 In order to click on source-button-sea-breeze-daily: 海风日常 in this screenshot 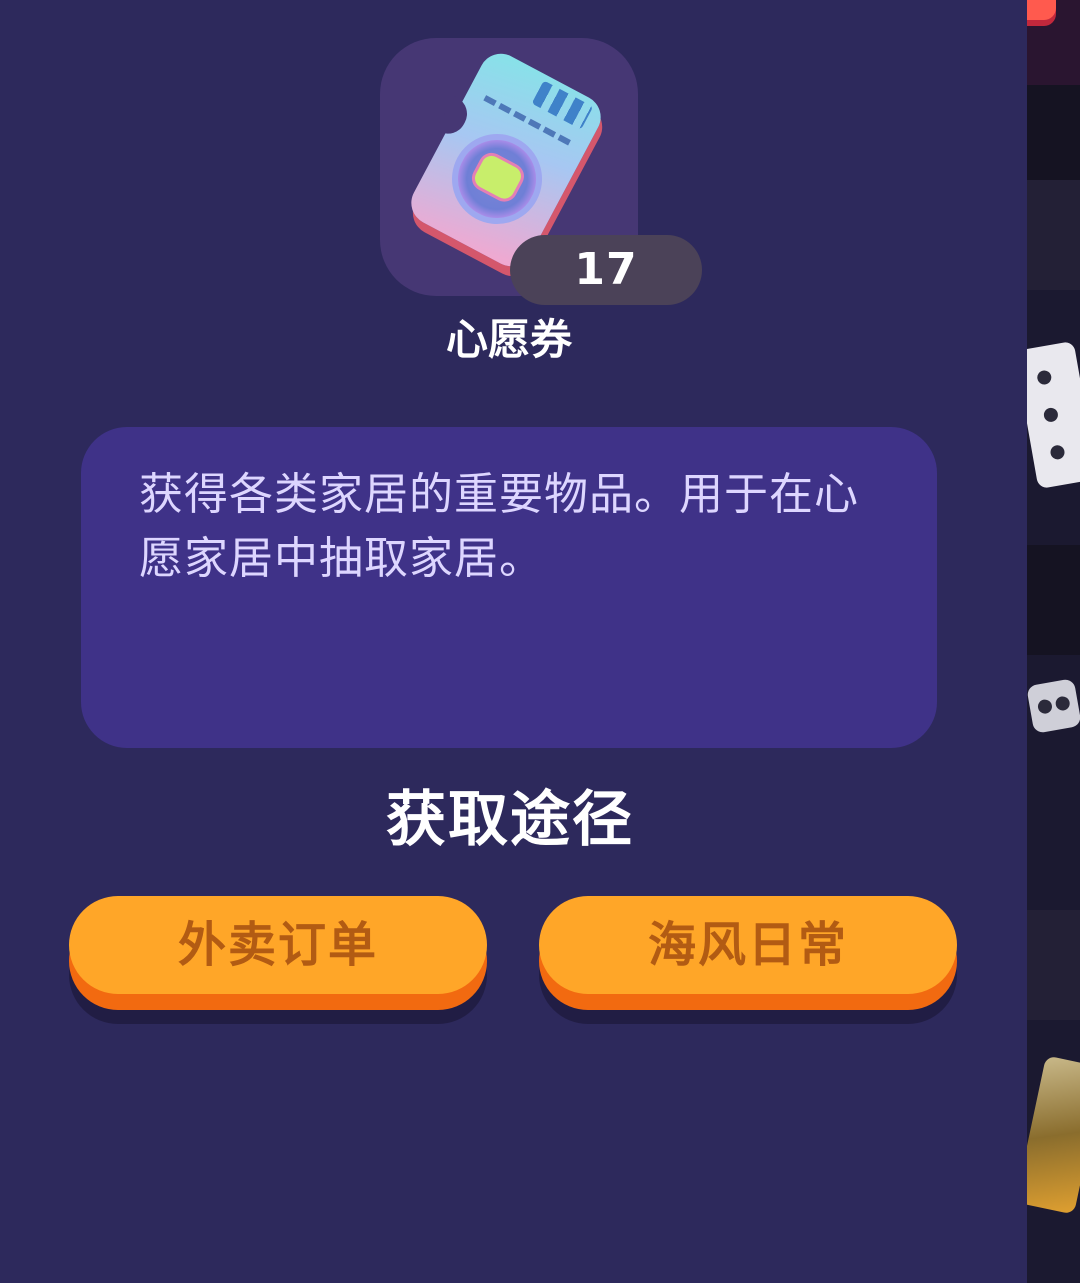, I will do `click(748, 945)`.